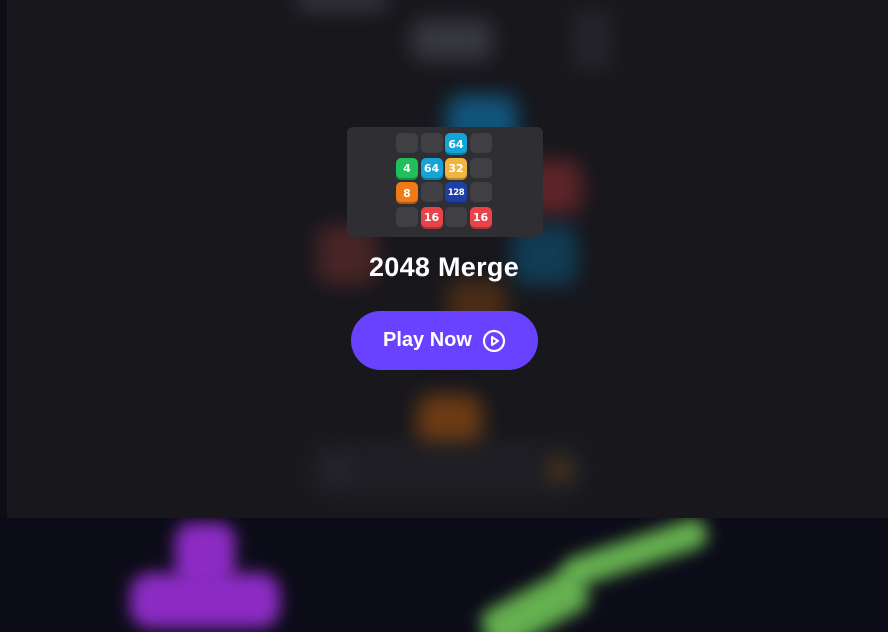 The width and height of the screenshot is (888, 632). I want to click on game-board-preview: 64 4 64 32 8 128 16 16, so click(445, 182).